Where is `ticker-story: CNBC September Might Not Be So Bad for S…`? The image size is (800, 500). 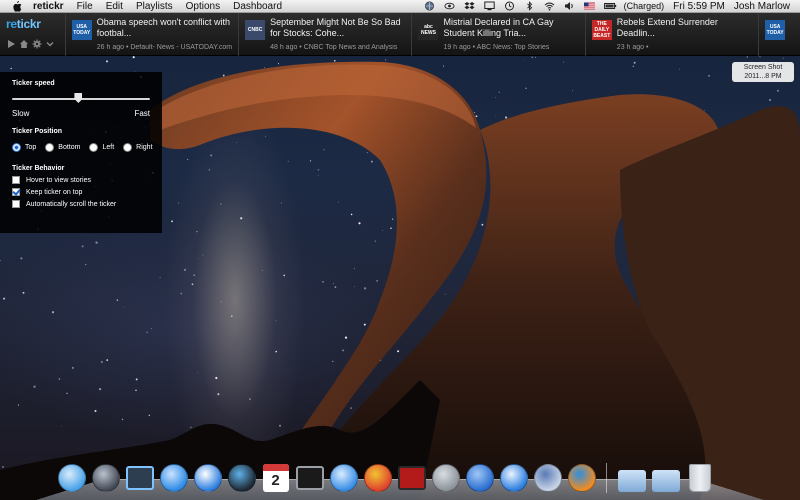
ticker-story: CNBC September Might Not Be So Bad for S… is located at coordinates (324, 34).